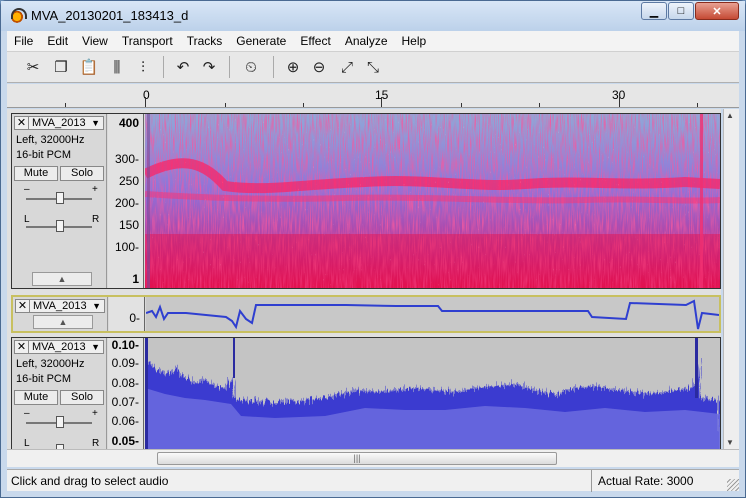  What do you see at coordinates (125, 345) in the screenshot?
I see `scale-label: 0.10-` at bounding box center [125, 345].